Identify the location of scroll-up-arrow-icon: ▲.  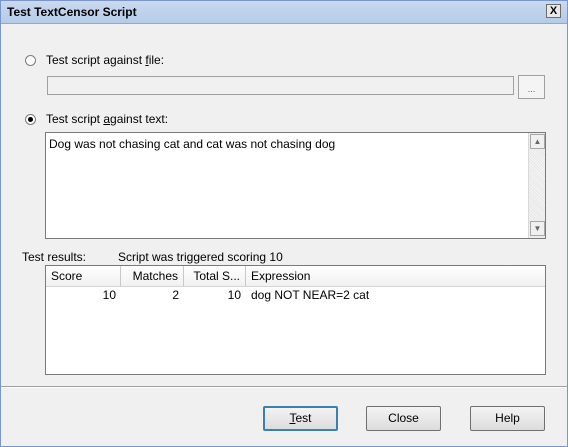
(537, 141).